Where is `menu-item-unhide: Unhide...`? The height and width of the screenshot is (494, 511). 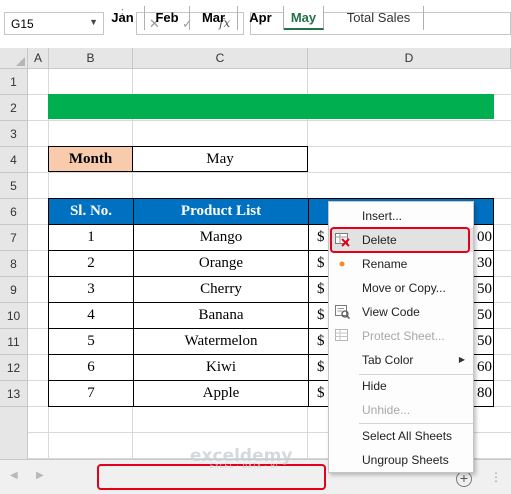 menu-item-unhide: Unhide... is located at coordinates (401, 410).